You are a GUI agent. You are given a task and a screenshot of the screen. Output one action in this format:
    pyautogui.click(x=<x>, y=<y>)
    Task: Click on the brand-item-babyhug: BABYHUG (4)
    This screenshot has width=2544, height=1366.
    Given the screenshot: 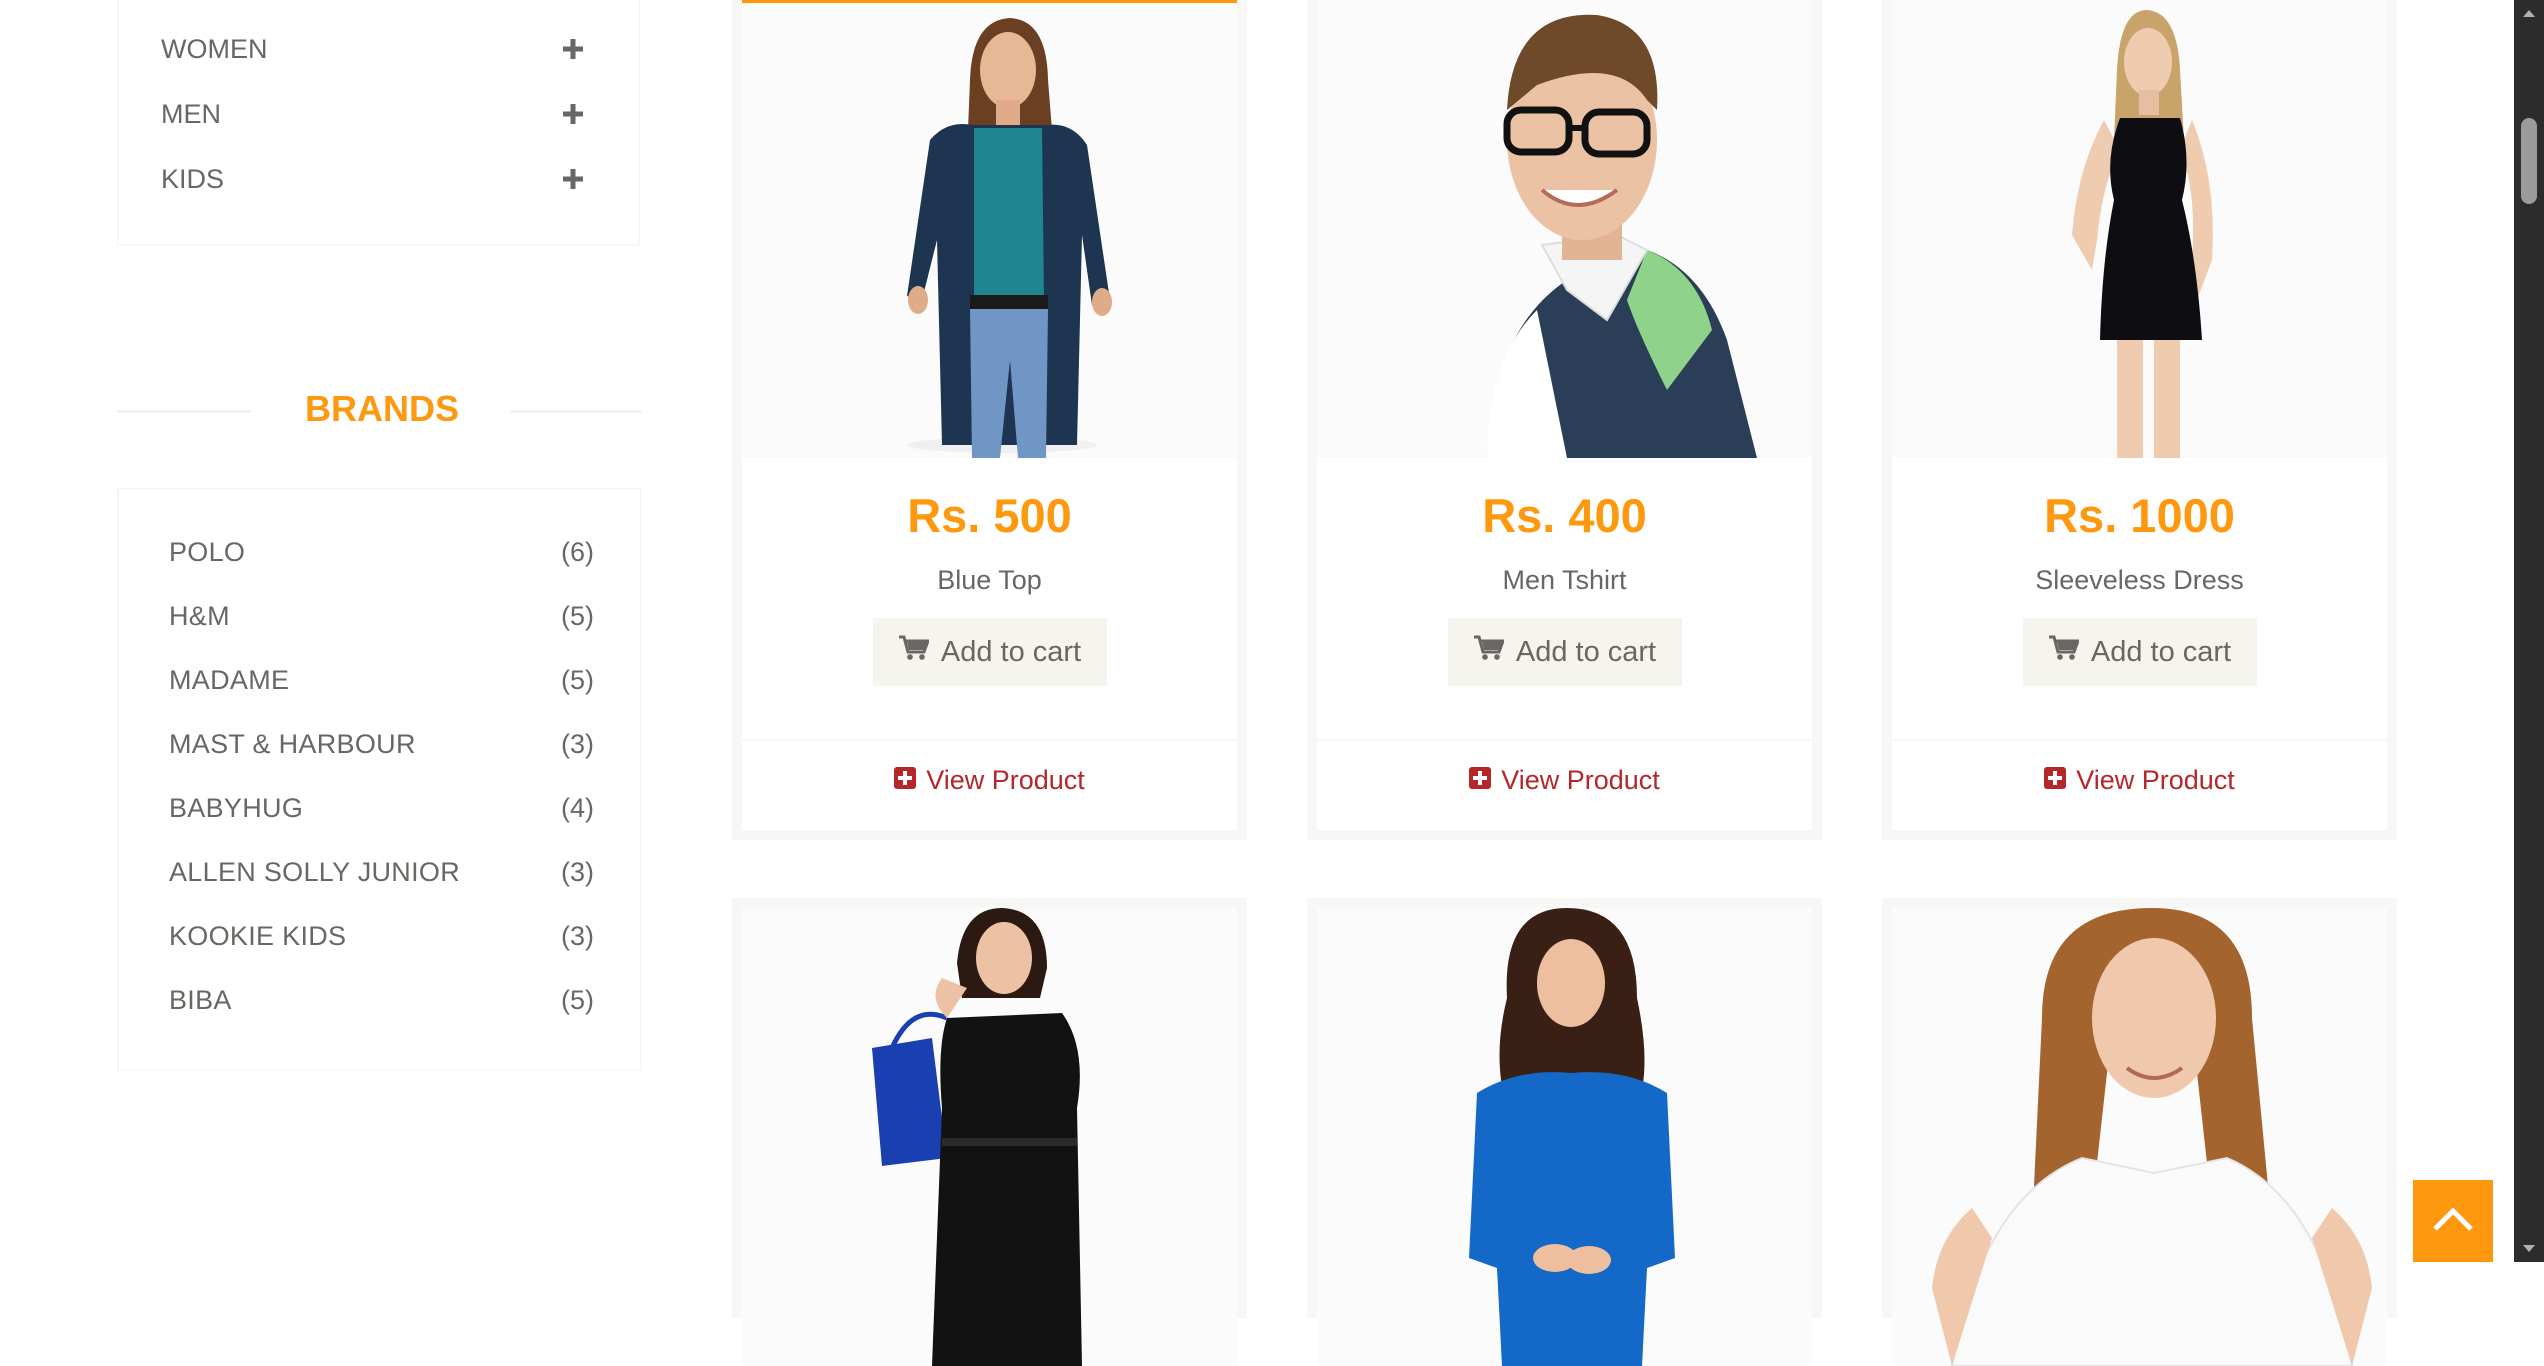 What is the action you would take?
    pyautogui.click(x=381, y=808)
    